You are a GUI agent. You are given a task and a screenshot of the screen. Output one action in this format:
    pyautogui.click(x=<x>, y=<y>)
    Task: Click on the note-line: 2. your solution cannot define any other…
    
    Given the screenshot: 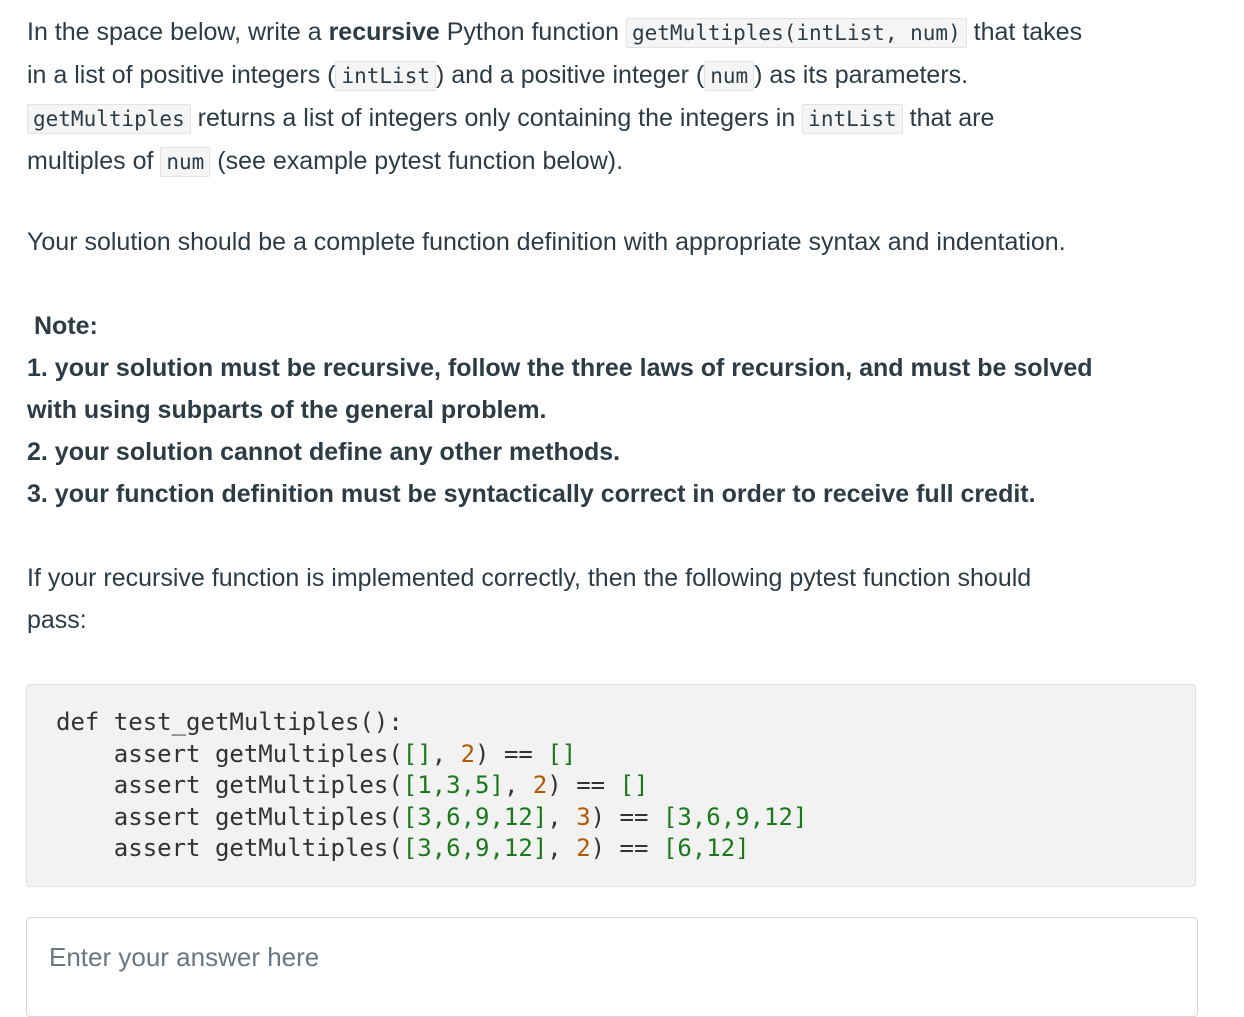 What is the action you would take?
    pyautogui.click(x=324, y=452)
    